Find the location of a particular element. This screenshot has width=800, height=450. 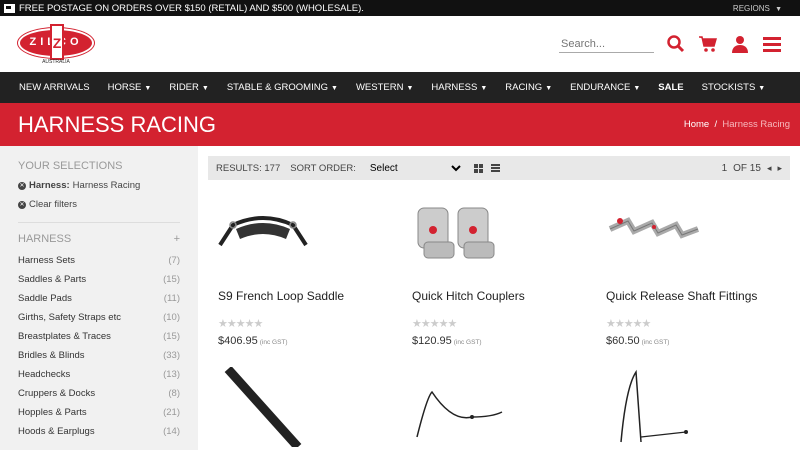

category-item: Breastplates & Traces (15) is located at coordinates (99, 336).